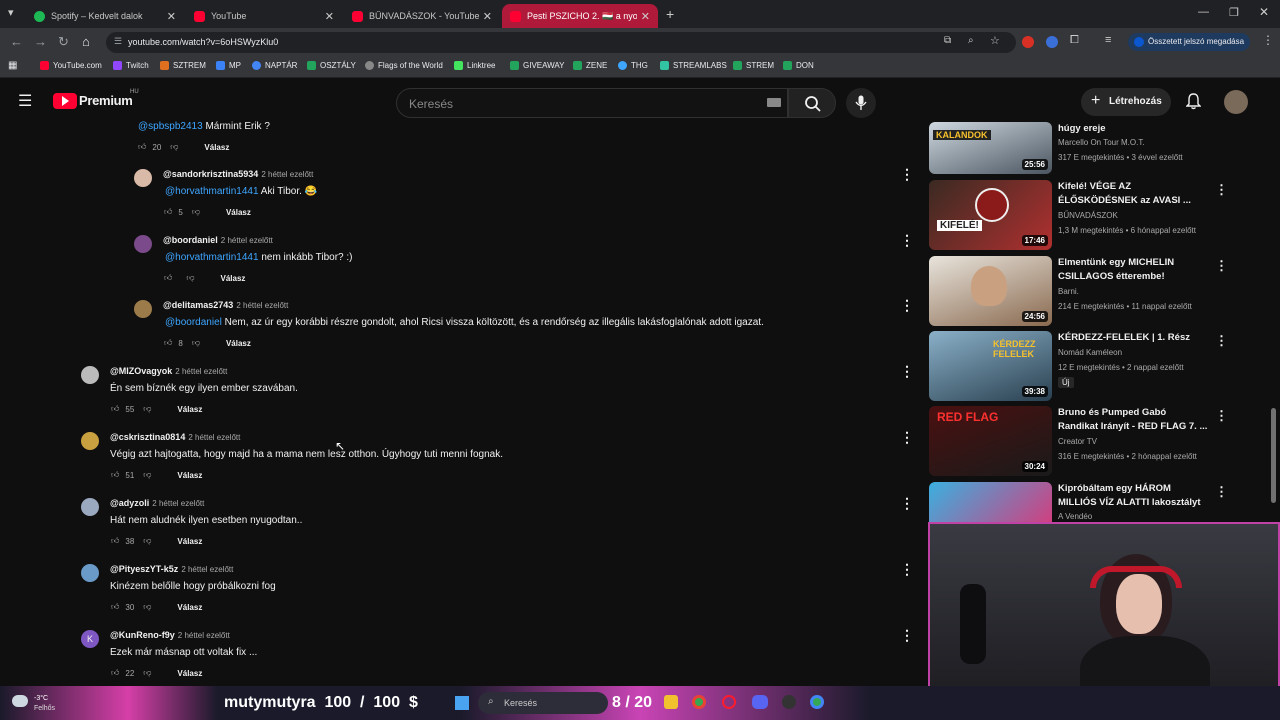  Describe the element at coordinates (580, 16) in the screenshot. I see `tab-pesti-pszicho: Pesti PSZICHO 2. 🇭🇺 a nyolckerü ✕` at that location.